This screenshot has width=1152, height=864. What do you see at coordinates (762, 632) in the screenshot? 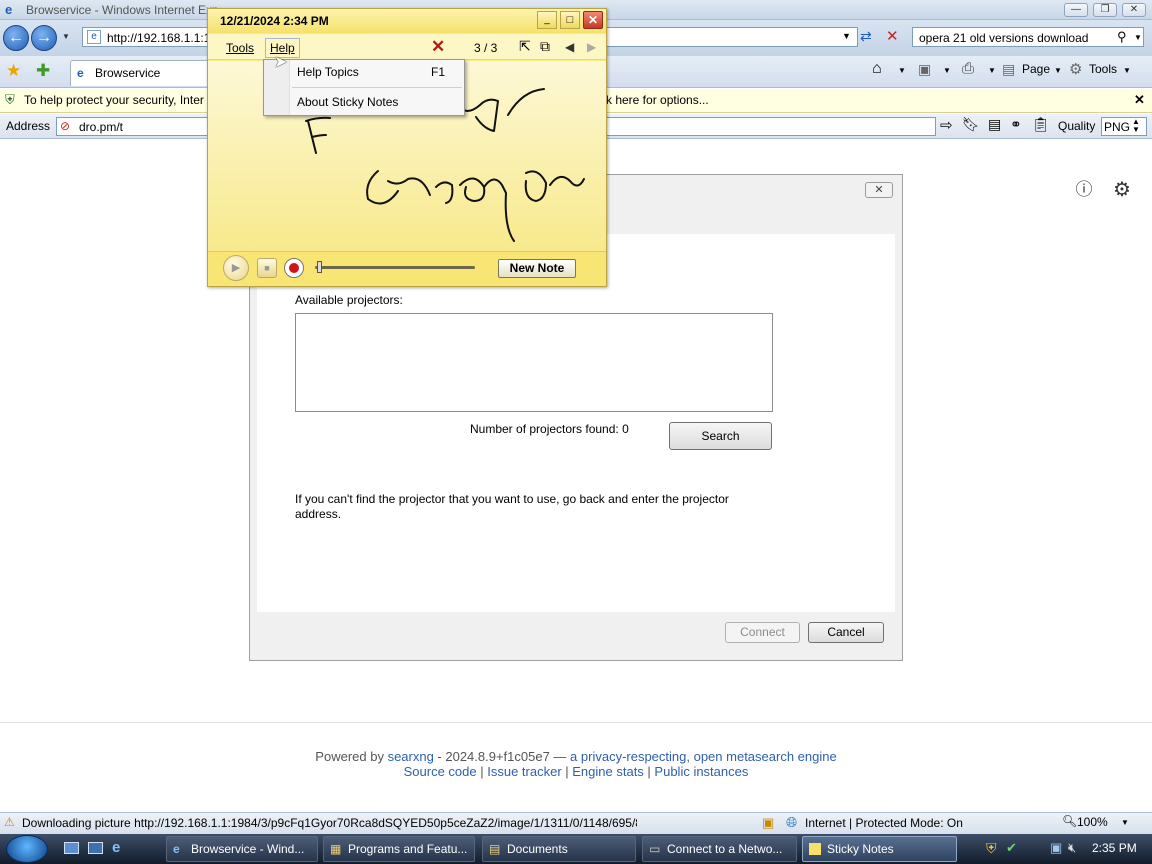
I see `connect-button: Connect` at bounding box center [762, 632].